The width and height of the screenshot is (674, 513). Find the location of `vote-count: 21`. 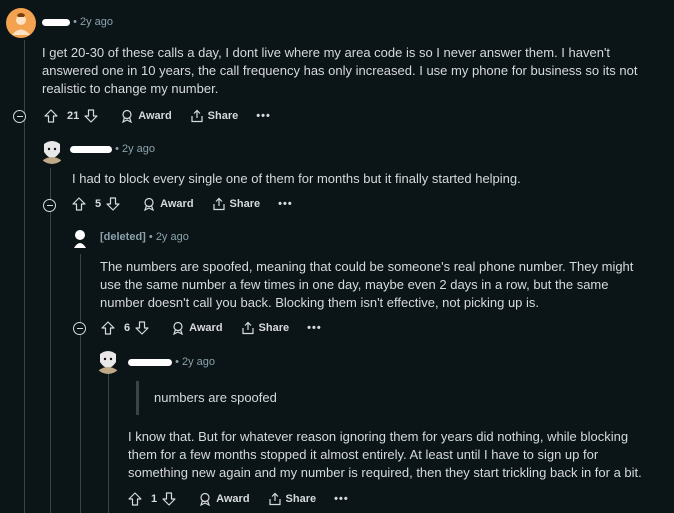

vote-count: 21 is located at coordinates (73, 116).